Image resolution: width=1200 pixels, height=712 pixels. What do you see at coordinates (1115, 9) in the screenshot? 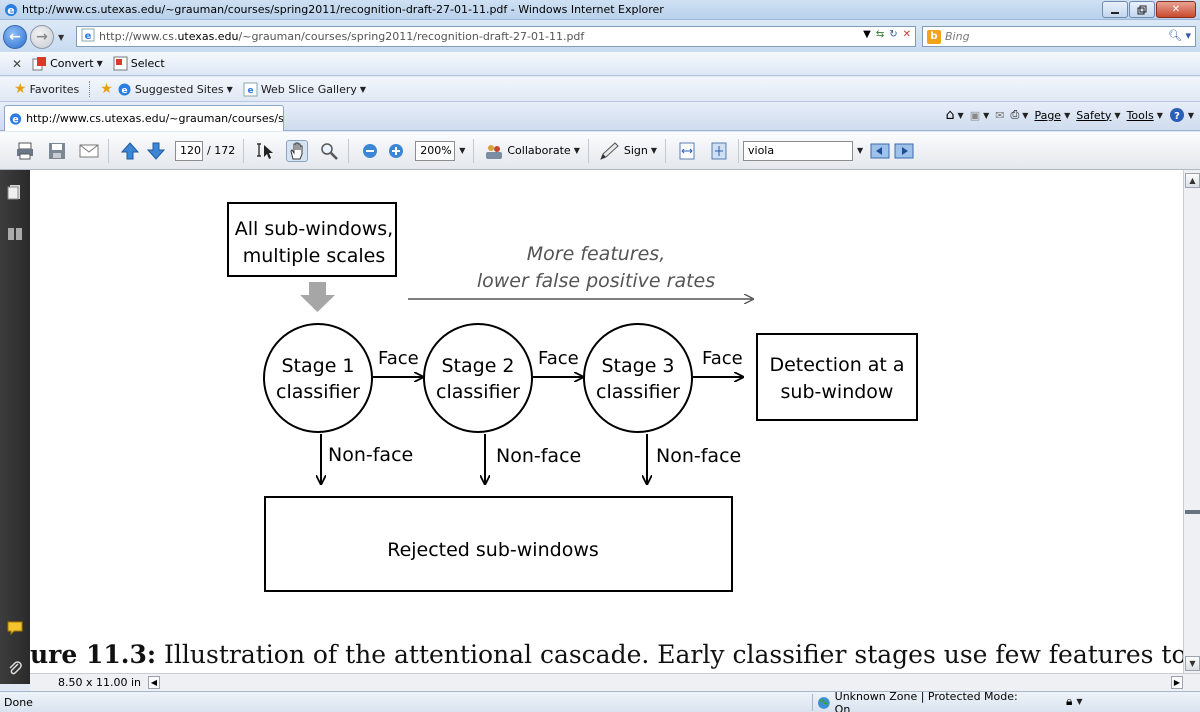
I see `minimize-button` at bounding box center [1115, 9].